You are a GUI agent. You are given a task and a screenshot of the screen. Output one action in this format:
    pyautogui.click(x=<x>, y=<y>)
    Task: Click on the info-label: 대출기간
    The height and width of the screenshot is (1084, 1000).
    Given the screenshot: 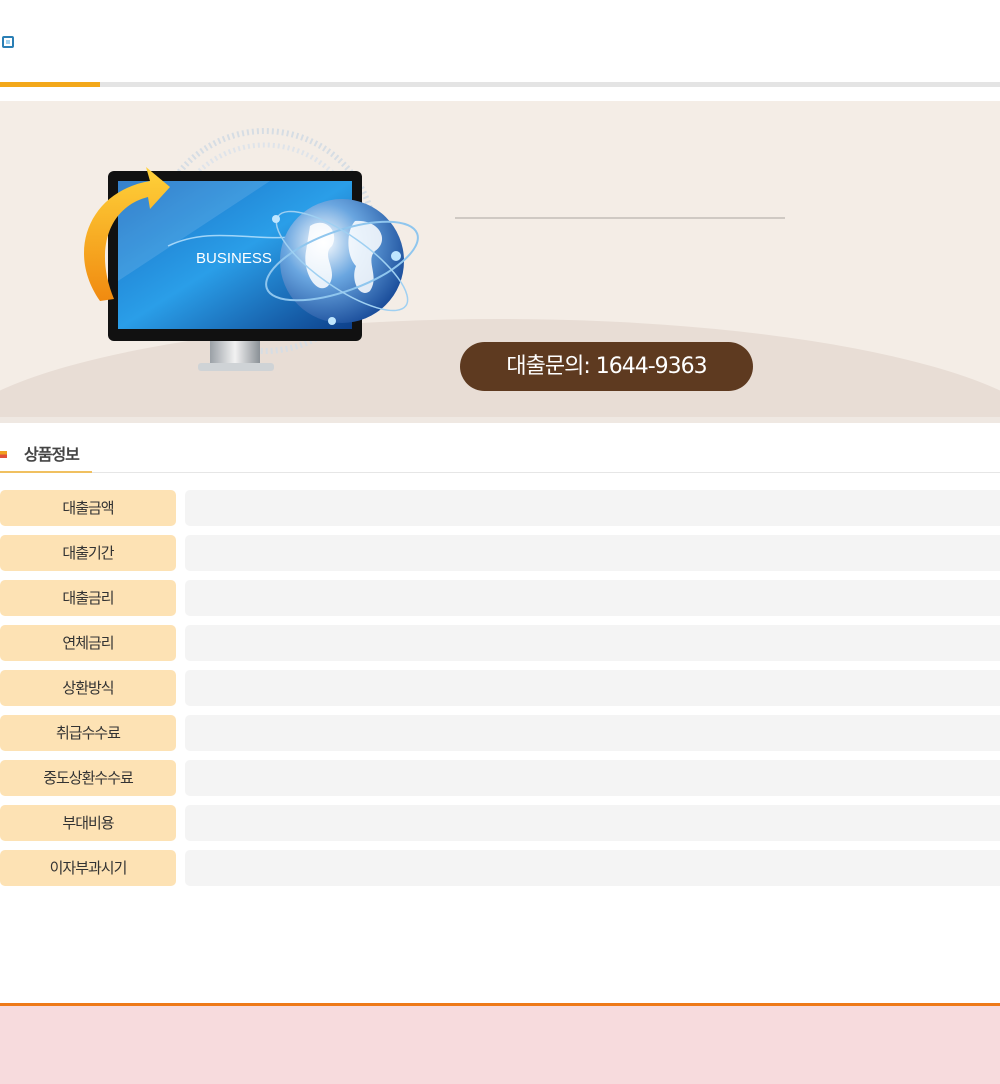 What is the action you would take?
    pyautogui.click(x=88, y=553)
    